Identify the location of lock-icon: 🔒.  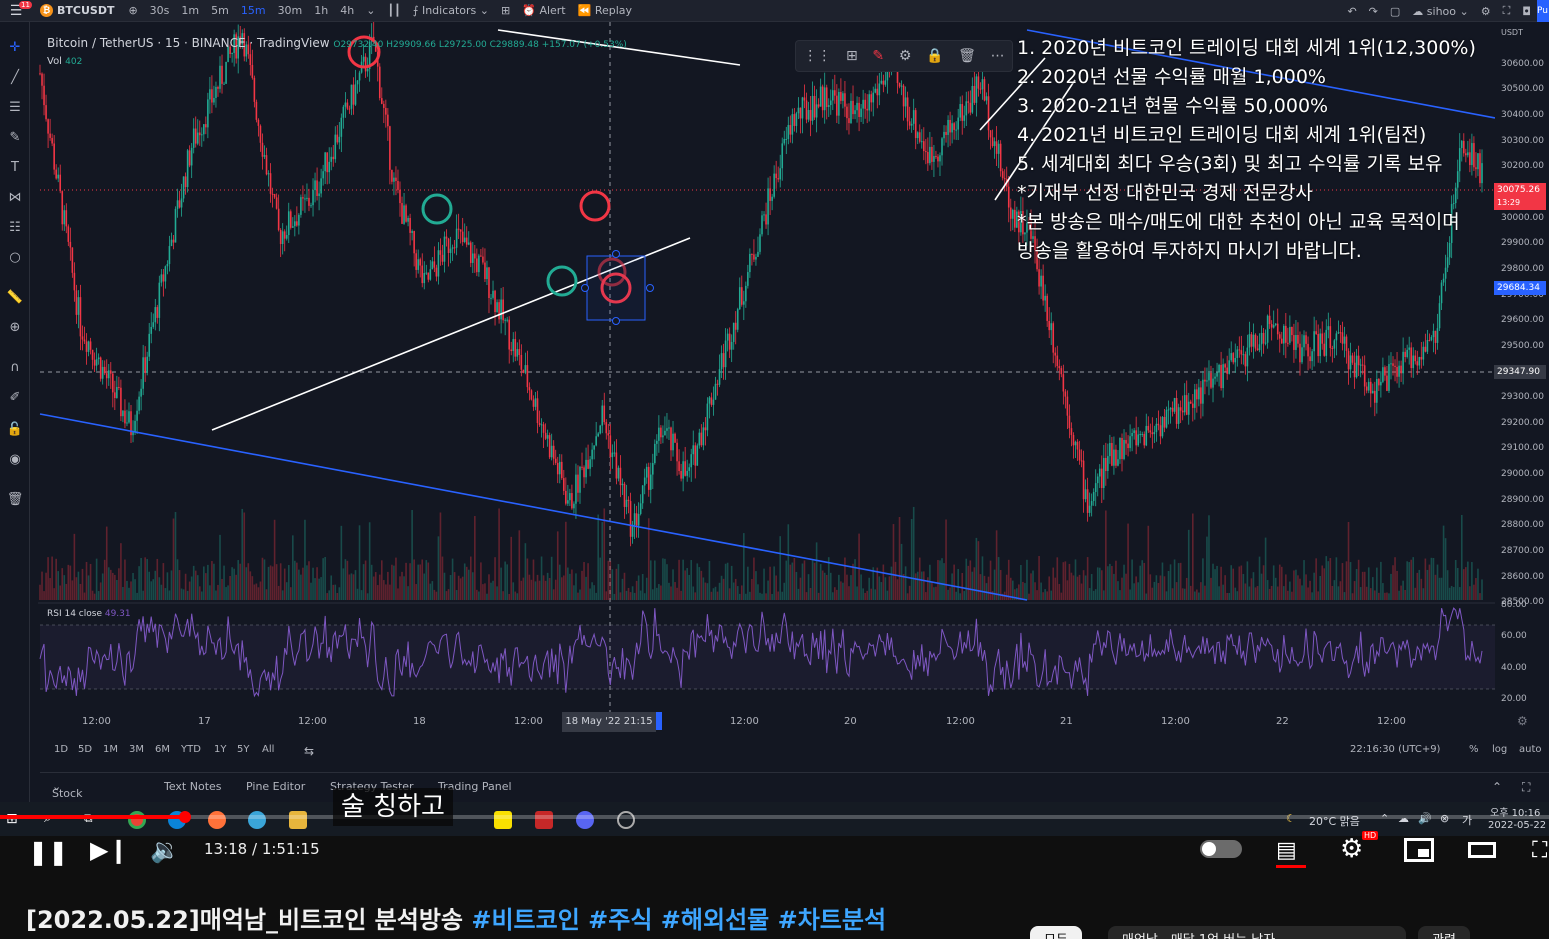
(934, 56).